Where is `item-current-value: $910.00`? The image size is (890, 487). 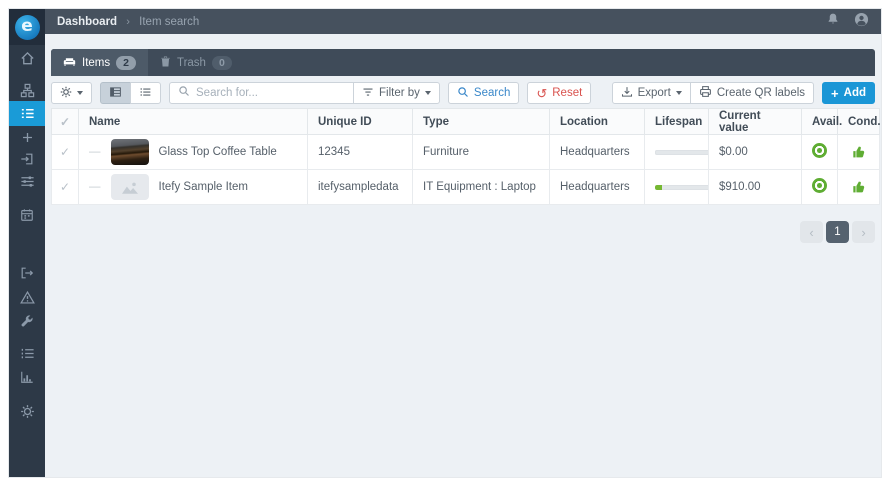 item-current-value: $910.00 is located at coordinates (755, 187).